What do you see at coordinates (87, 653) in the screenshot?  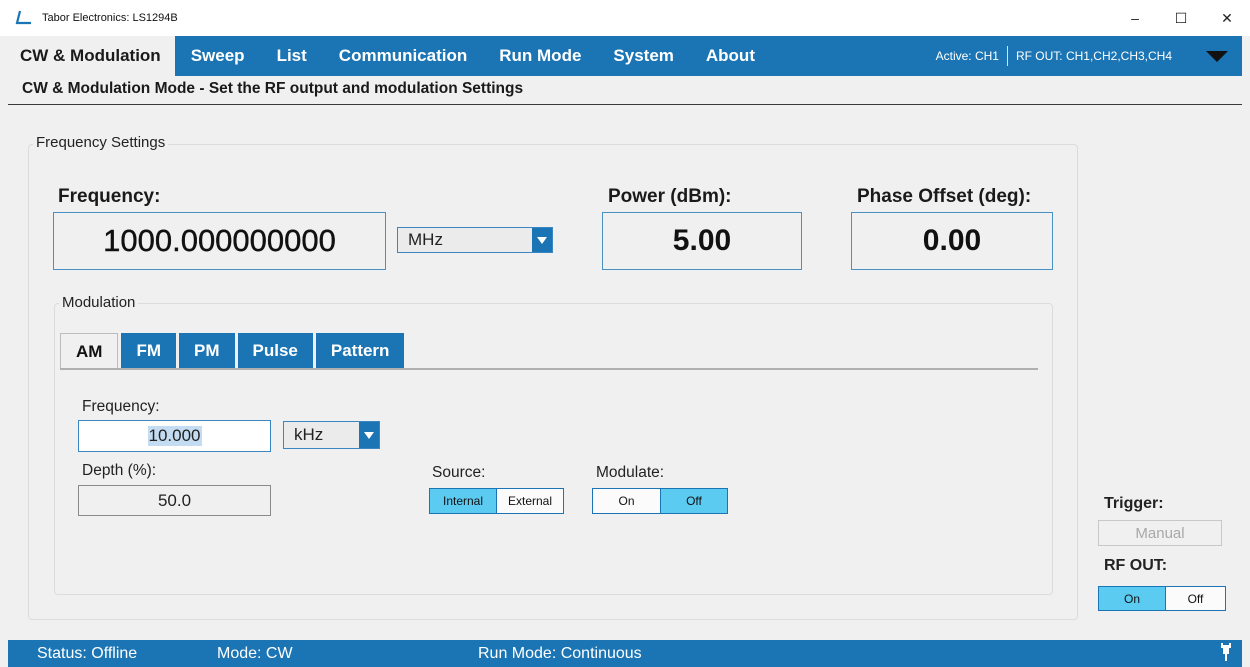 I see `status-connection: Status: Offline` at bounding box center [87, 653].